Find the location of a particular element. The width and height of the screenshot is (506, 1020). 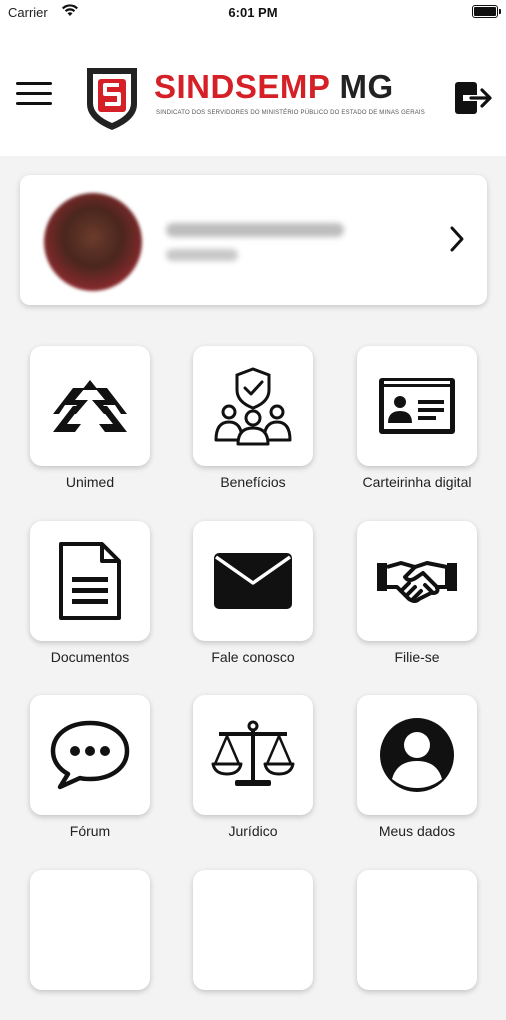

handshake-icon is located at coordinates (417, 582).